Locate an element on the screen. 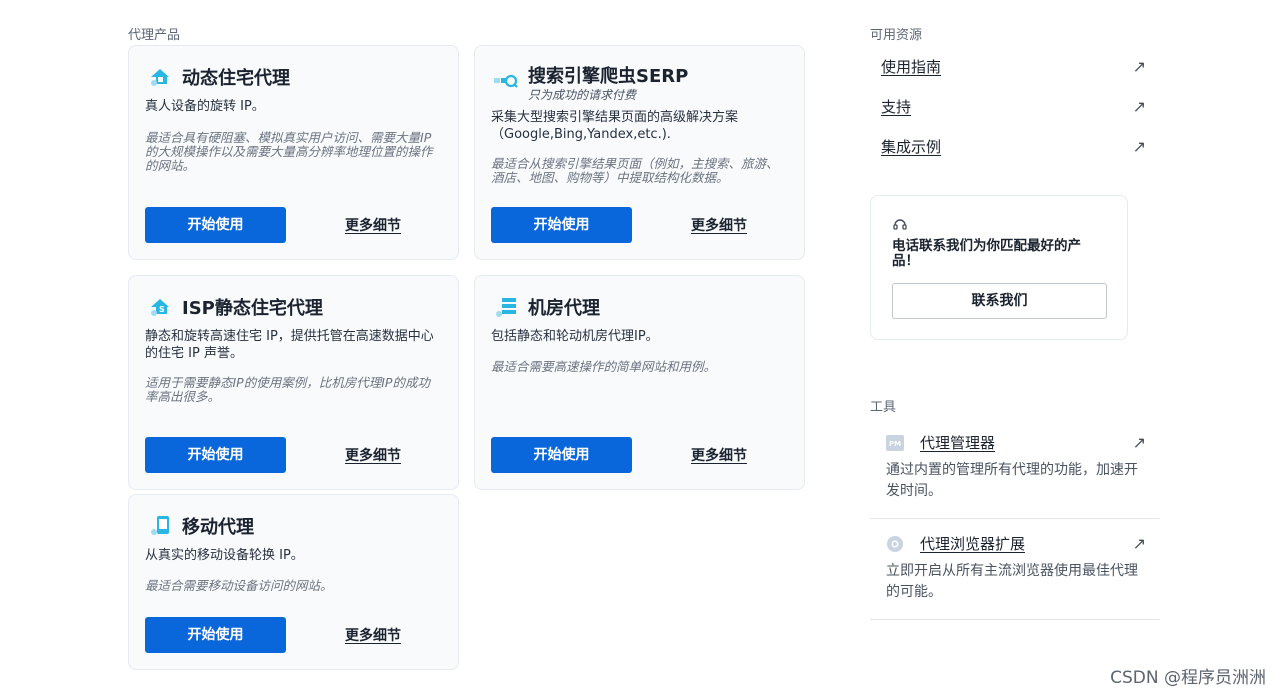  search-engine-icon is located at coordinates (506, 82).